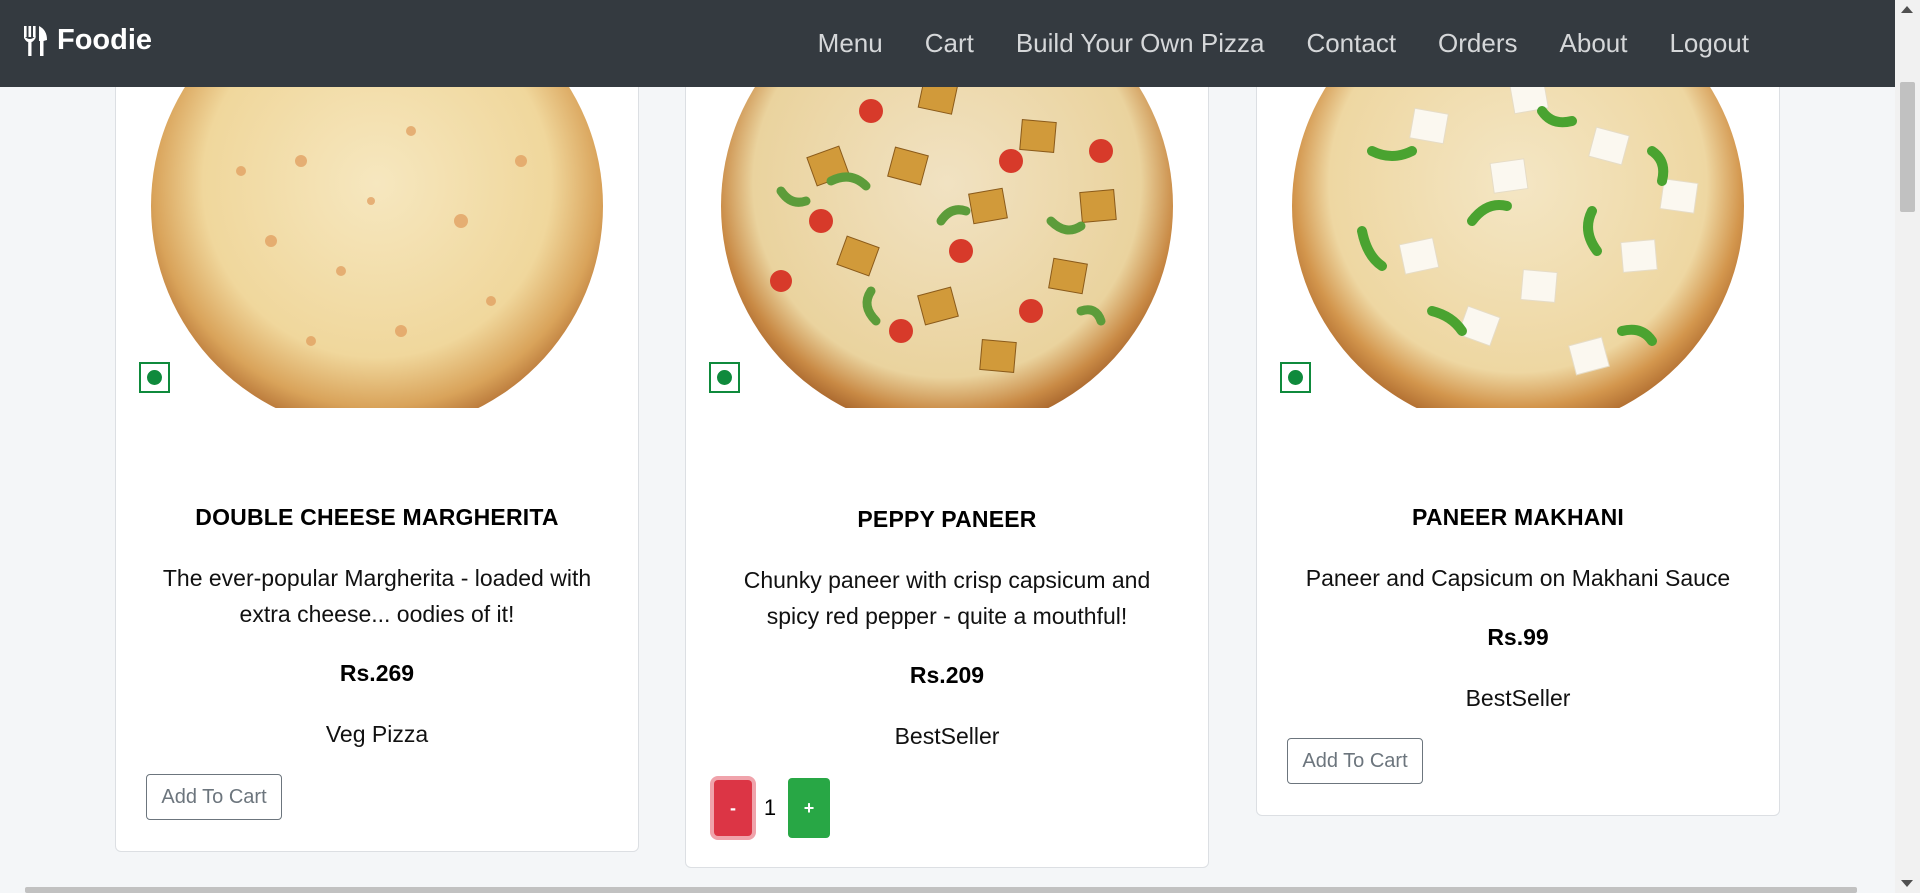  I want to click on nav-logout: Logout, so click(1709, 43).